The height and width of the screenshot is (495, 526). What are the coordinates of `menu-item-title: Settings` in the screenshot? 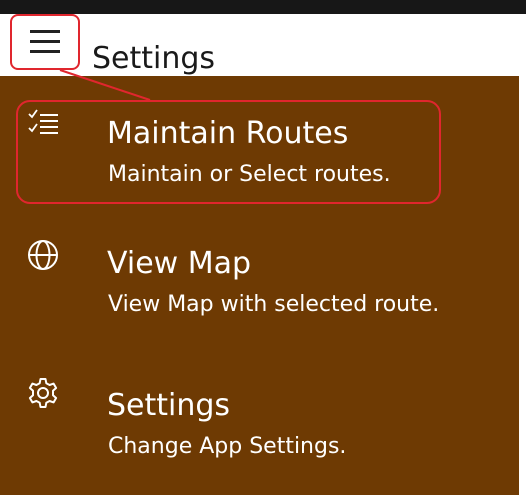 It's located at (169, 405).